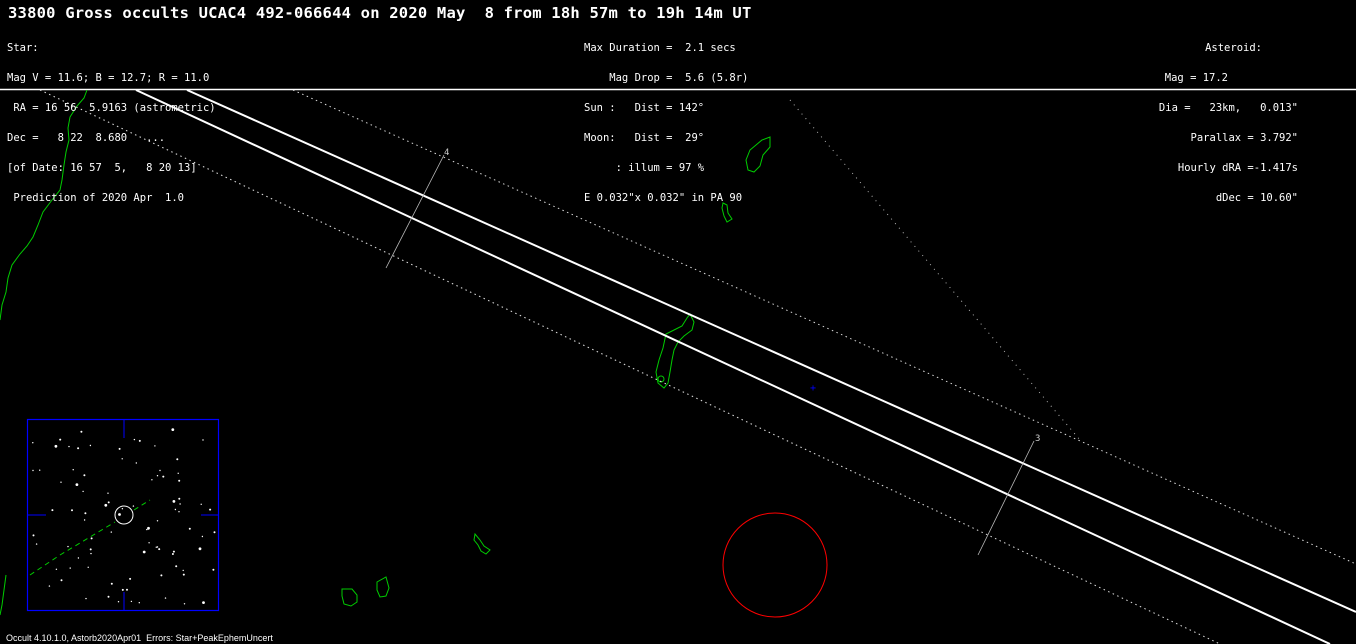 The width and height of the screenshot is (1356, 644). I want to click on wide-limit, so click(935, 270).